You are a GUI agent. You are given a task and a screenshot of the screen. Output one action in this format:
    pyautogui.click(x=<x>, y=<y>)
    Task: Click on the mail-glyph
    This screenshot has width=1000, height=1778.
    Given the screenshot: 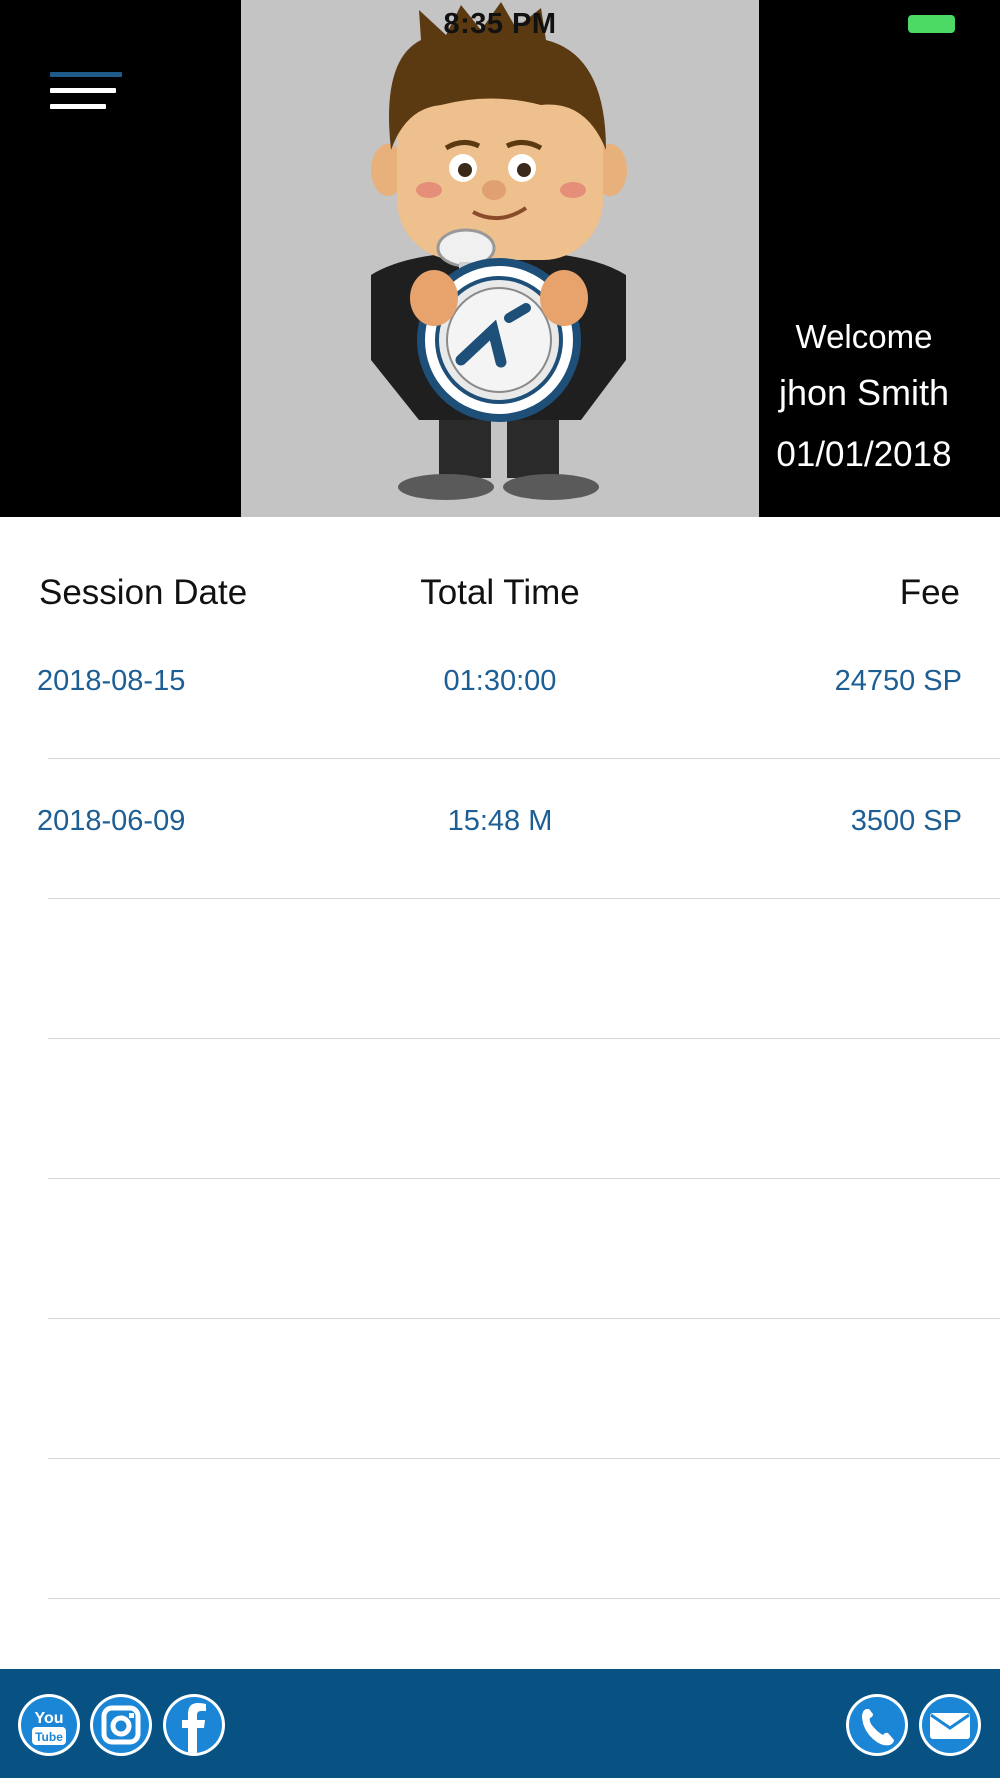 What is the action you would take?
    pyautogui.click(x=950, y=1726)
    